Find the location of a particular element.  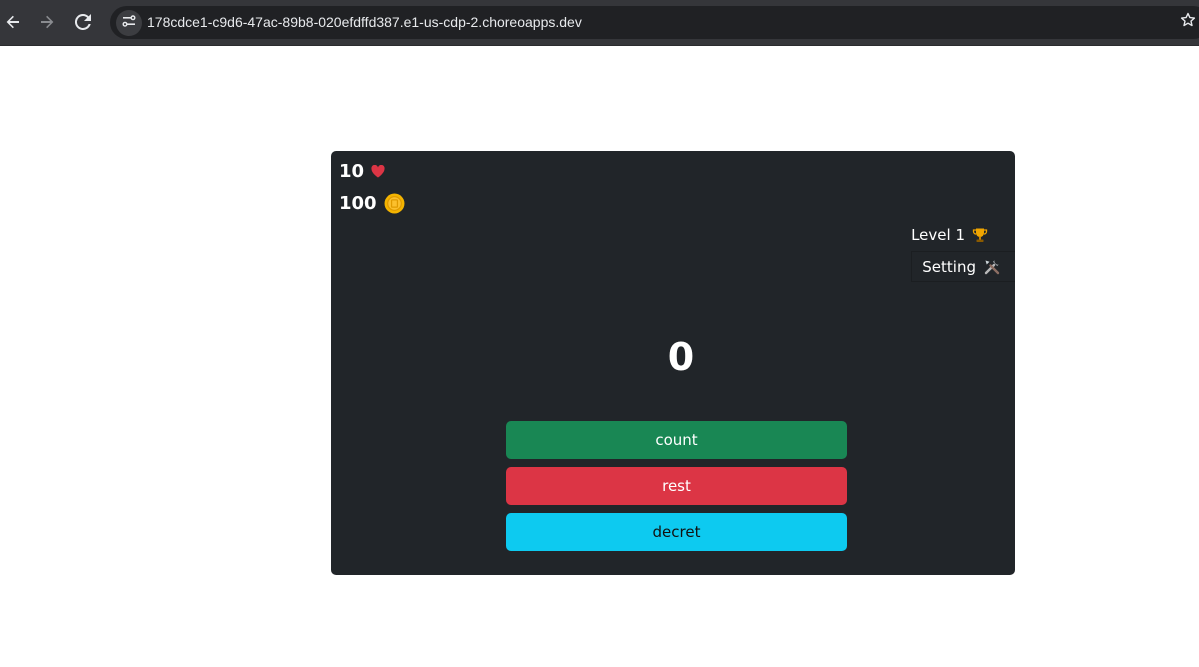

rest-button: rest is located at coordinates (676, 486).